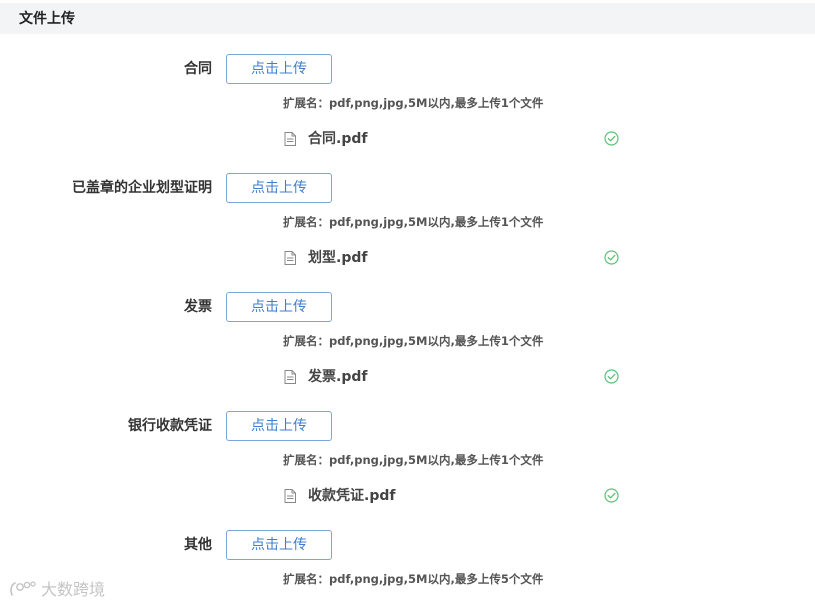 This screenshot has width=815, height=607. Describe the element at coordinates (337, 139) in the screenshot. I see `file-name: 合同.pdf` at that location.